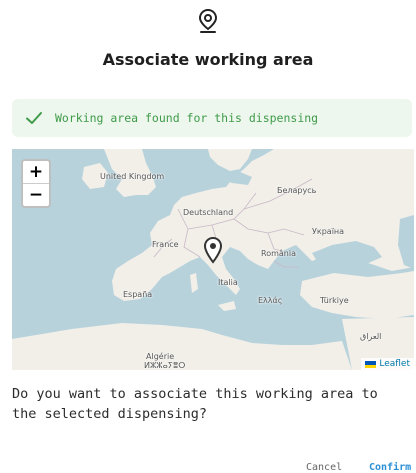 The height and width of the screenshot is (473, 416). Describe the element at coordinates (187, 118) in the screenshot. I see `alert-message: Working area found for this dispensing` at that location.